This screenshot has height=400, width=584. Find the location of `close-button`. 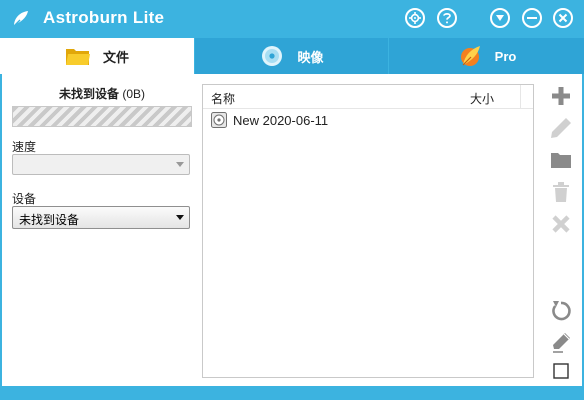

close-button is located at coordinates (563, 18).